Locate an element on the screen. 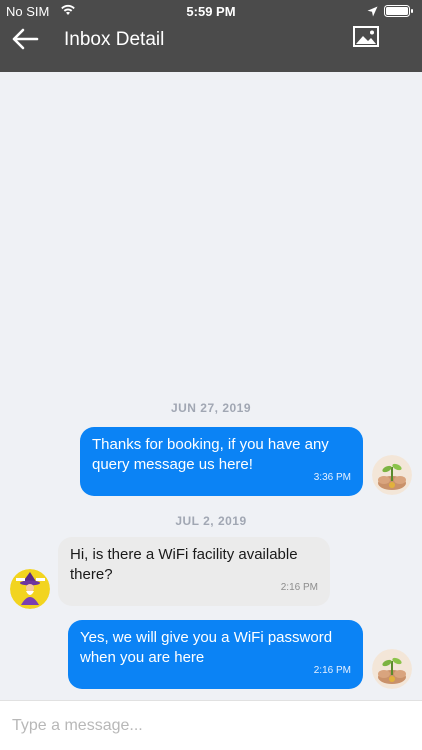  date-separator: JUN 27, 2019 is located at coordinates (211, 408).